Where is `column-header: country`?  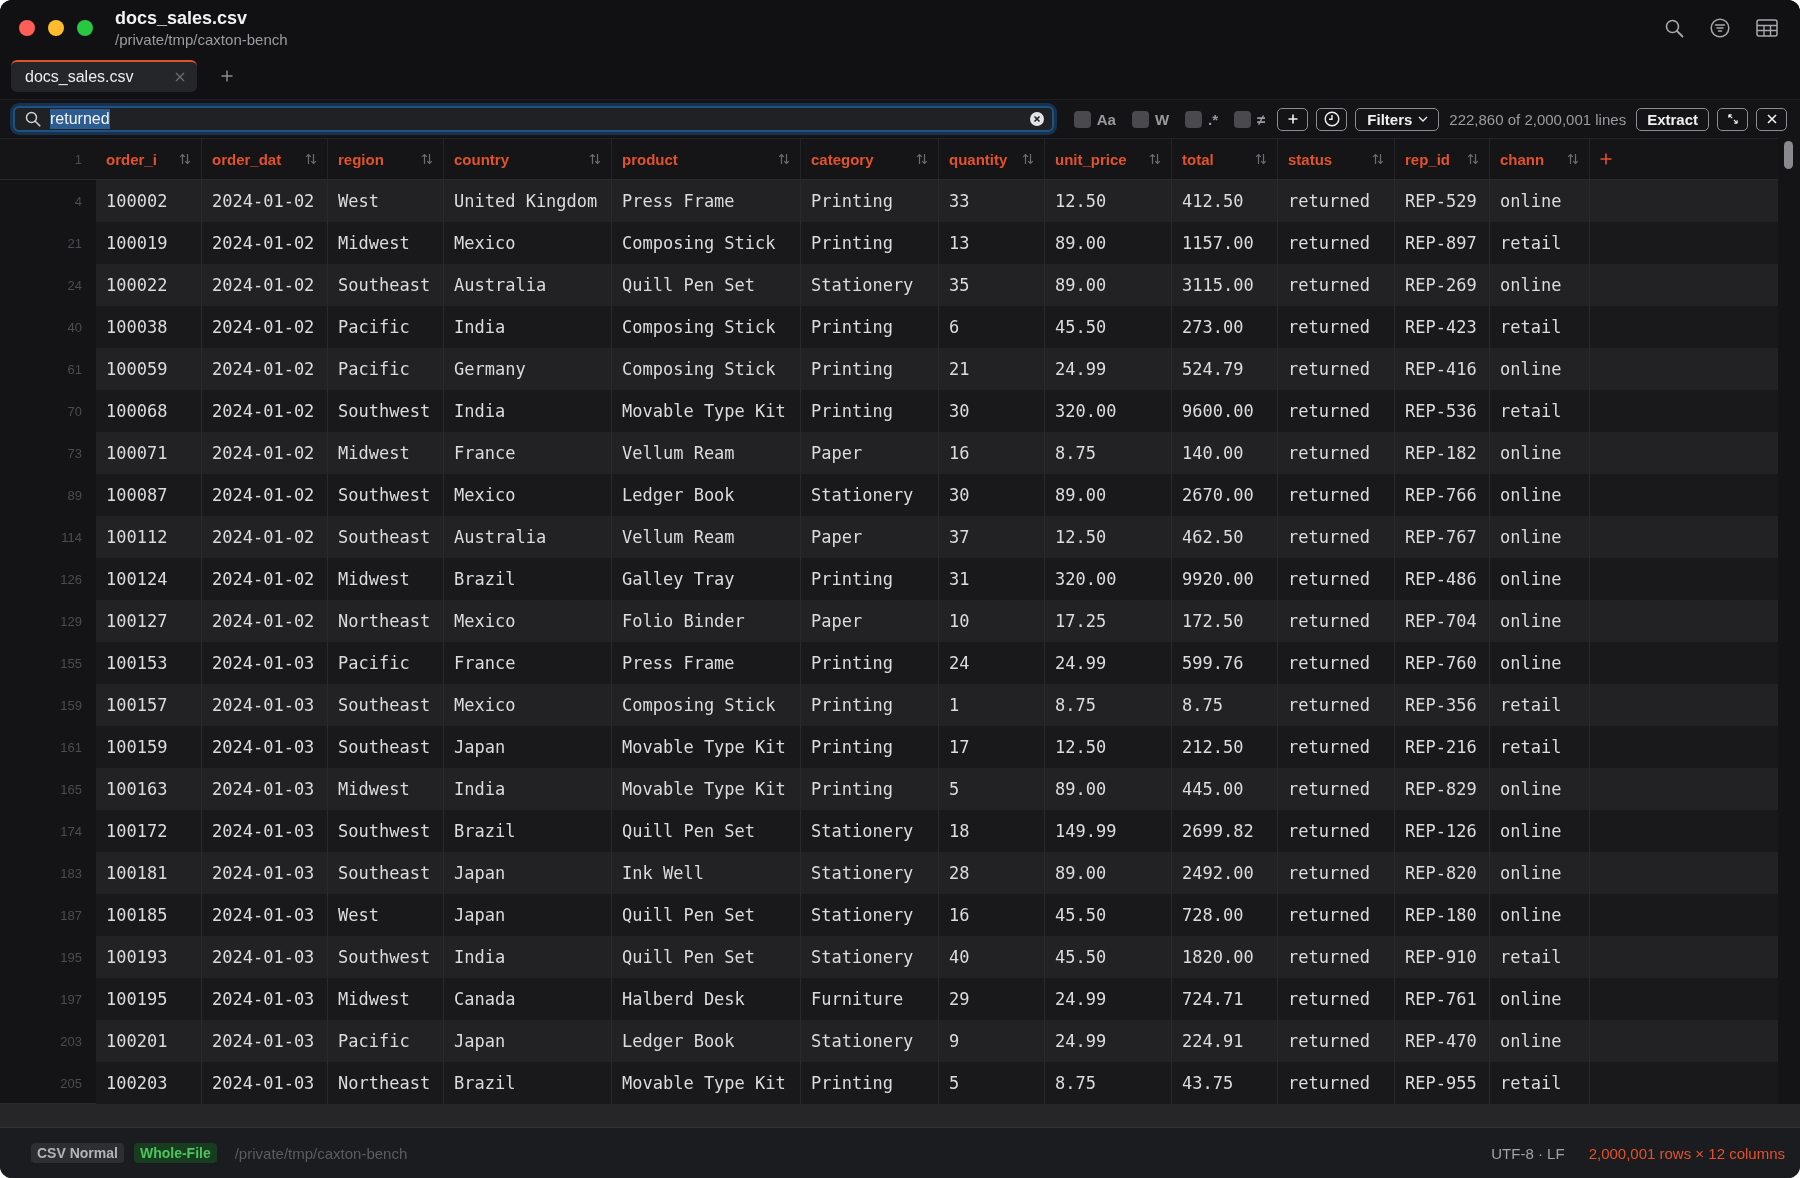
column-header: country is located at coordinates (528, 159).